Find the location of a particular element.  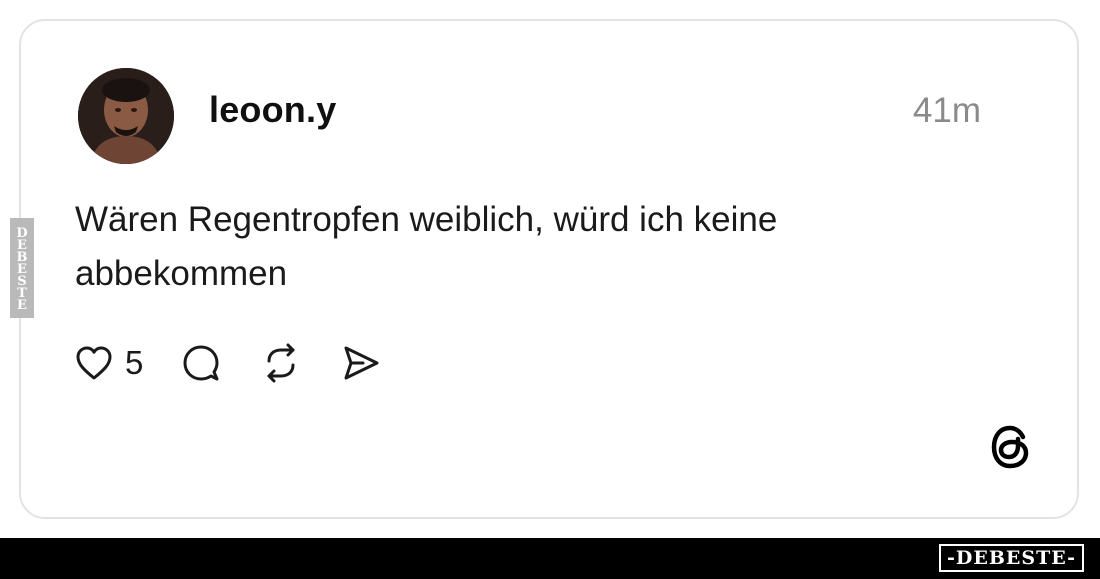

send-icon is located at coordinates (361, 363).